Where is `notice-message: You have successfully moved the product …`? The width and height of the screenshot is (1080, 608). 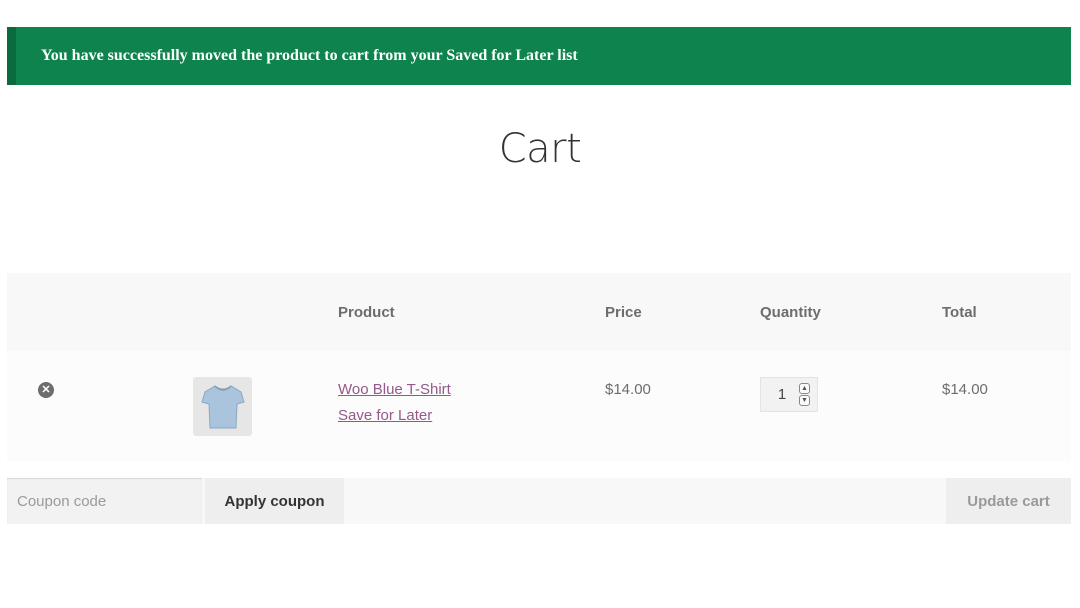 notice-message: You have successfully moved the product … is located at coordinates (309, 55).